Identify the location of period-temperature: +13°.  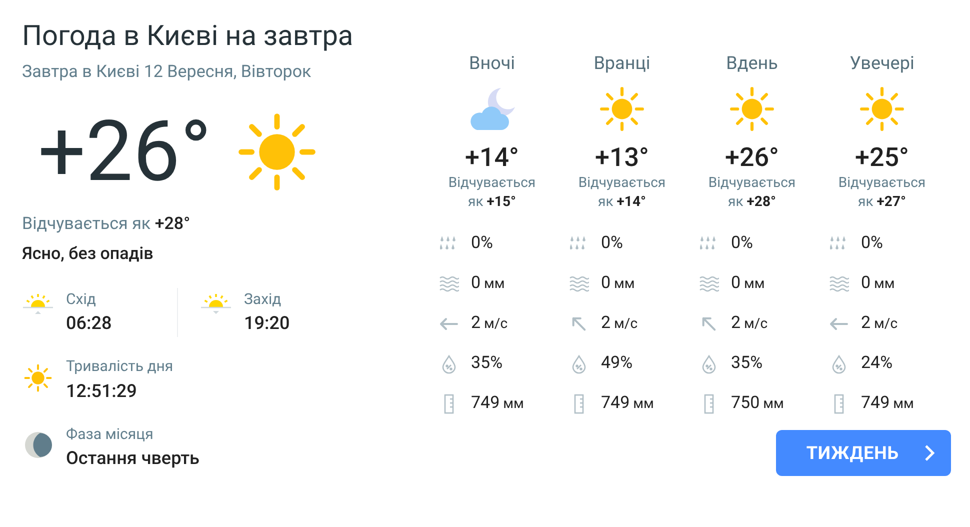
(622, 158).